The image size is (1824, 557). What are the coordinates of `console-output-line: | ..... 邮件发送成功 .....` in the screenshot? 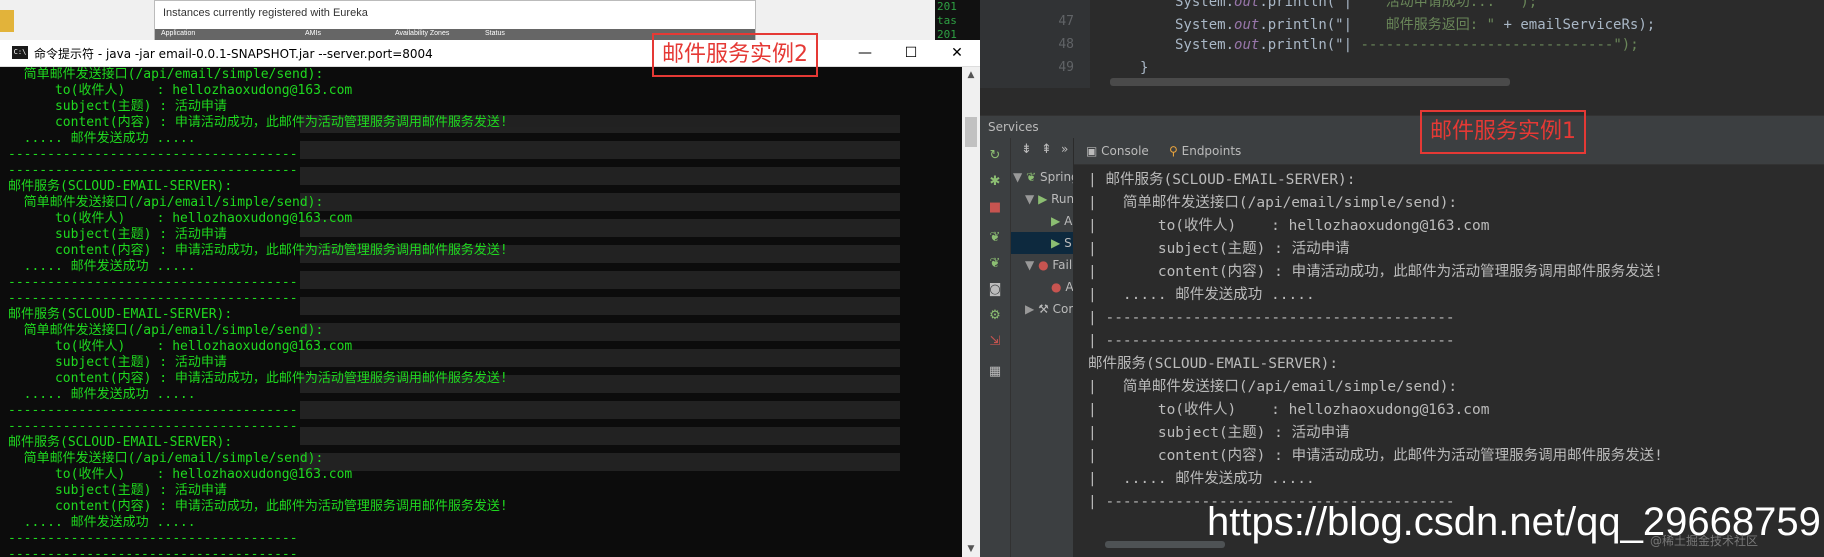 It's located at (1201, 479).